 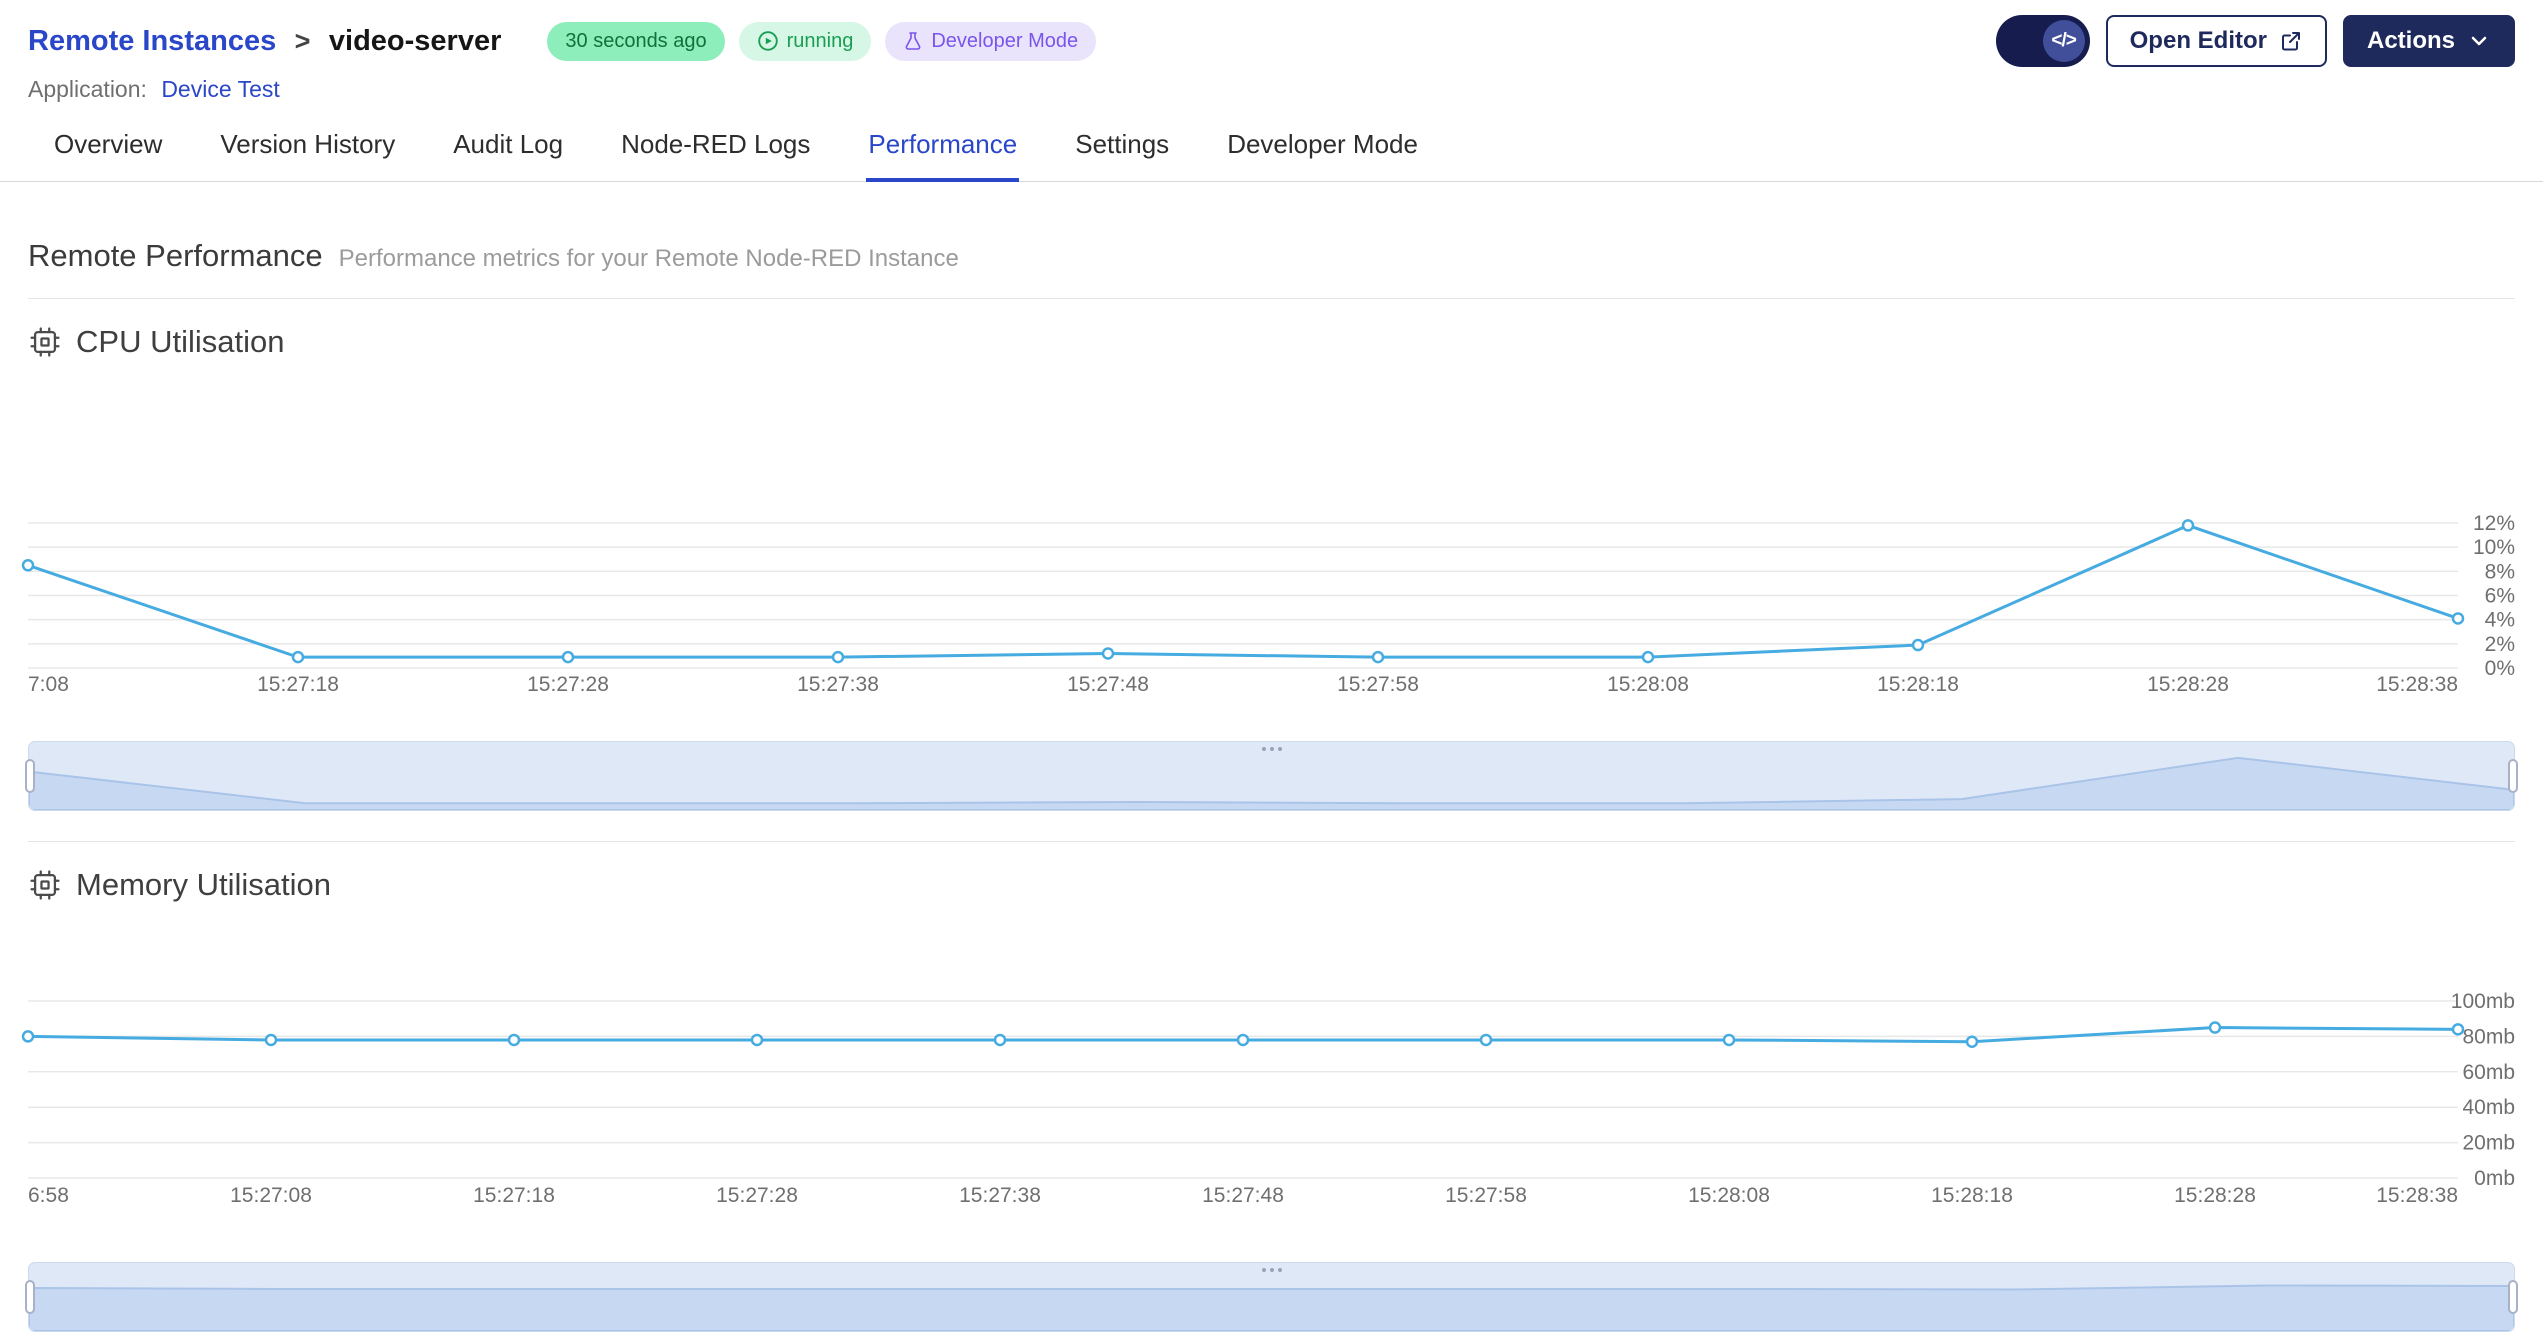 What do you see at coordinates (2479, 41) in the screenshot?
I see `chevron-down-icon` at bounding box center [2479, 41].